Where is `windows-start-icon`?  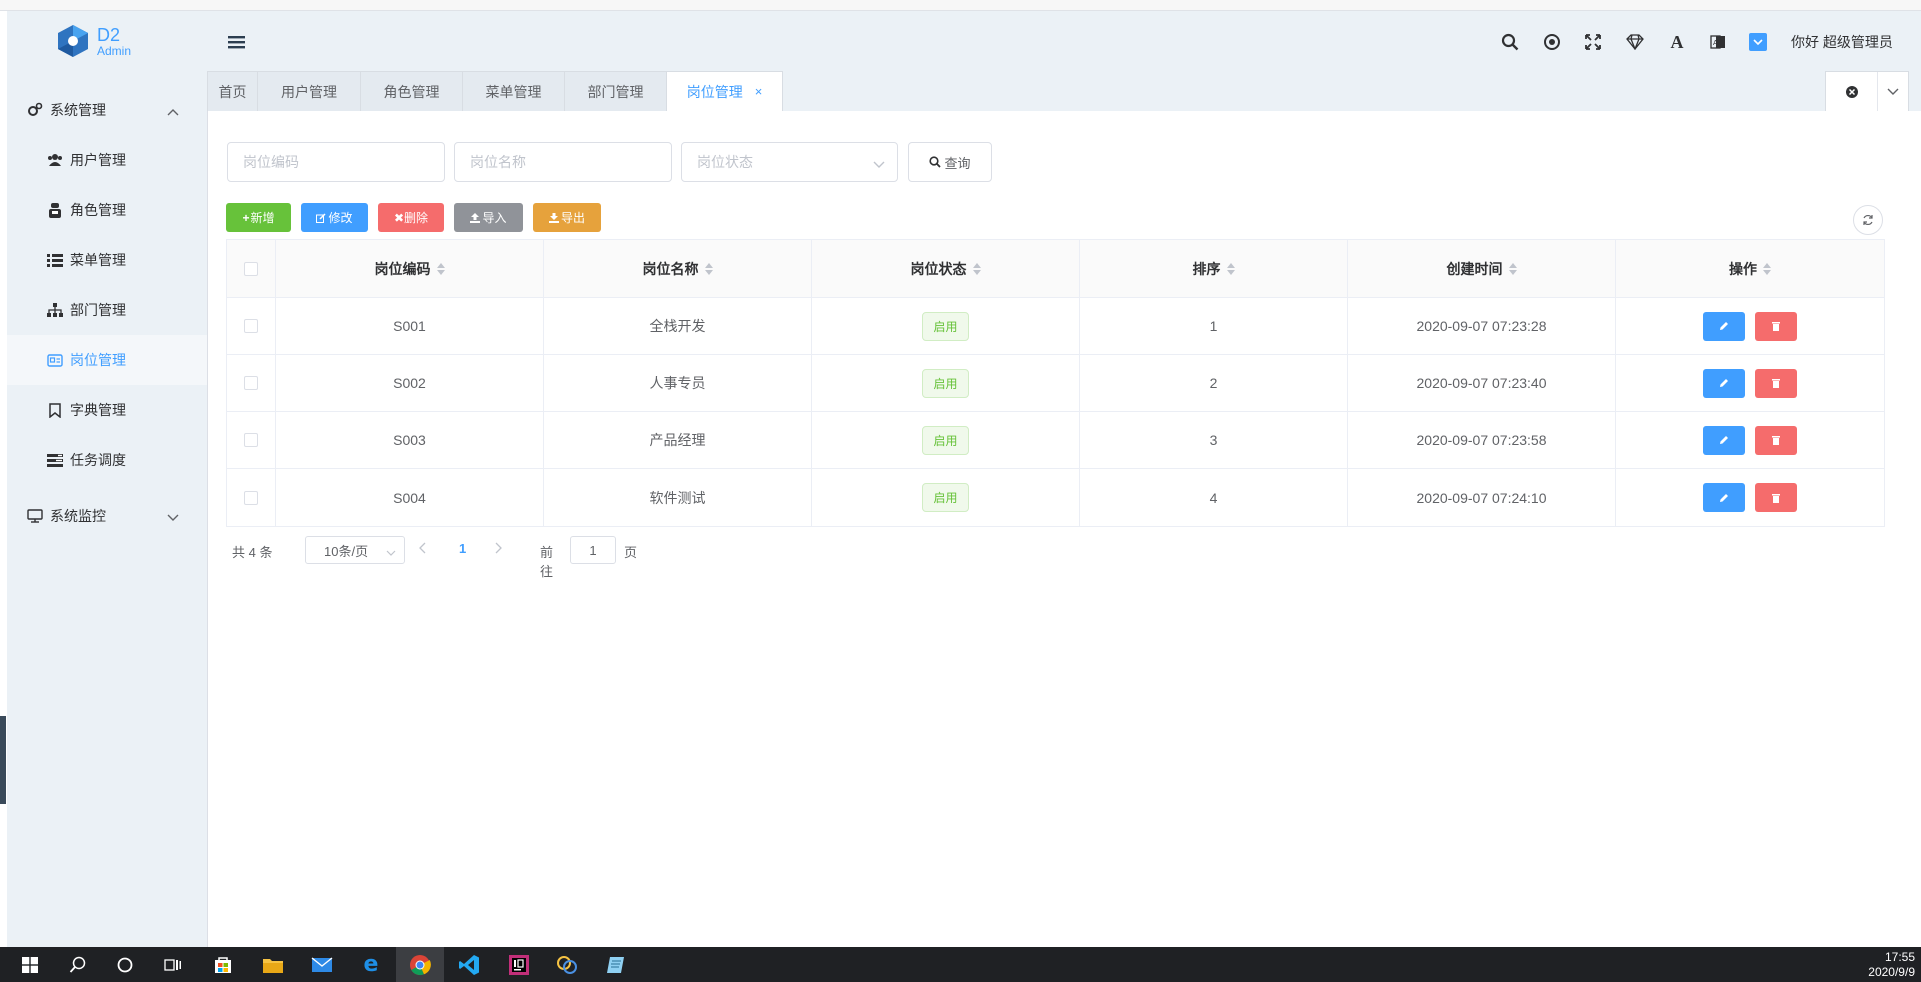
windows-start-icon is located at coordinates (30, 964).